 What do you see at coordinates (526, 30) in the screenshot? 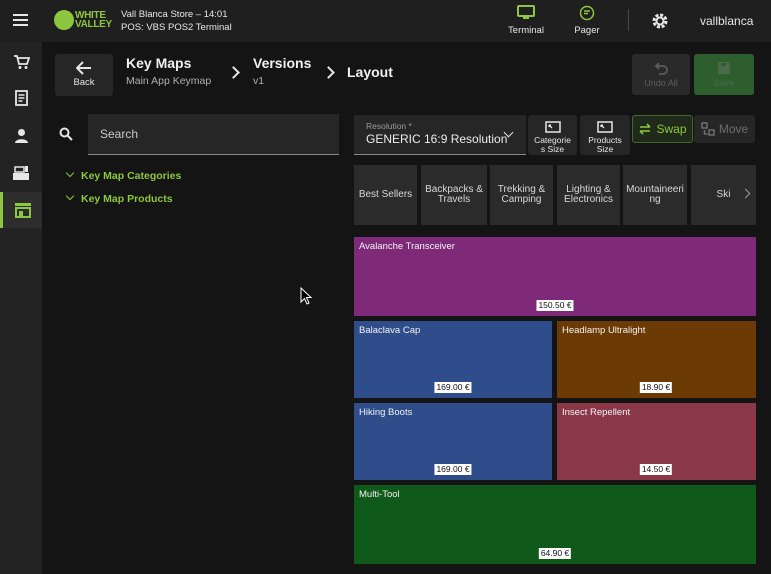
I see `terminal-label: Terminal` at bounding box center [526, 30].